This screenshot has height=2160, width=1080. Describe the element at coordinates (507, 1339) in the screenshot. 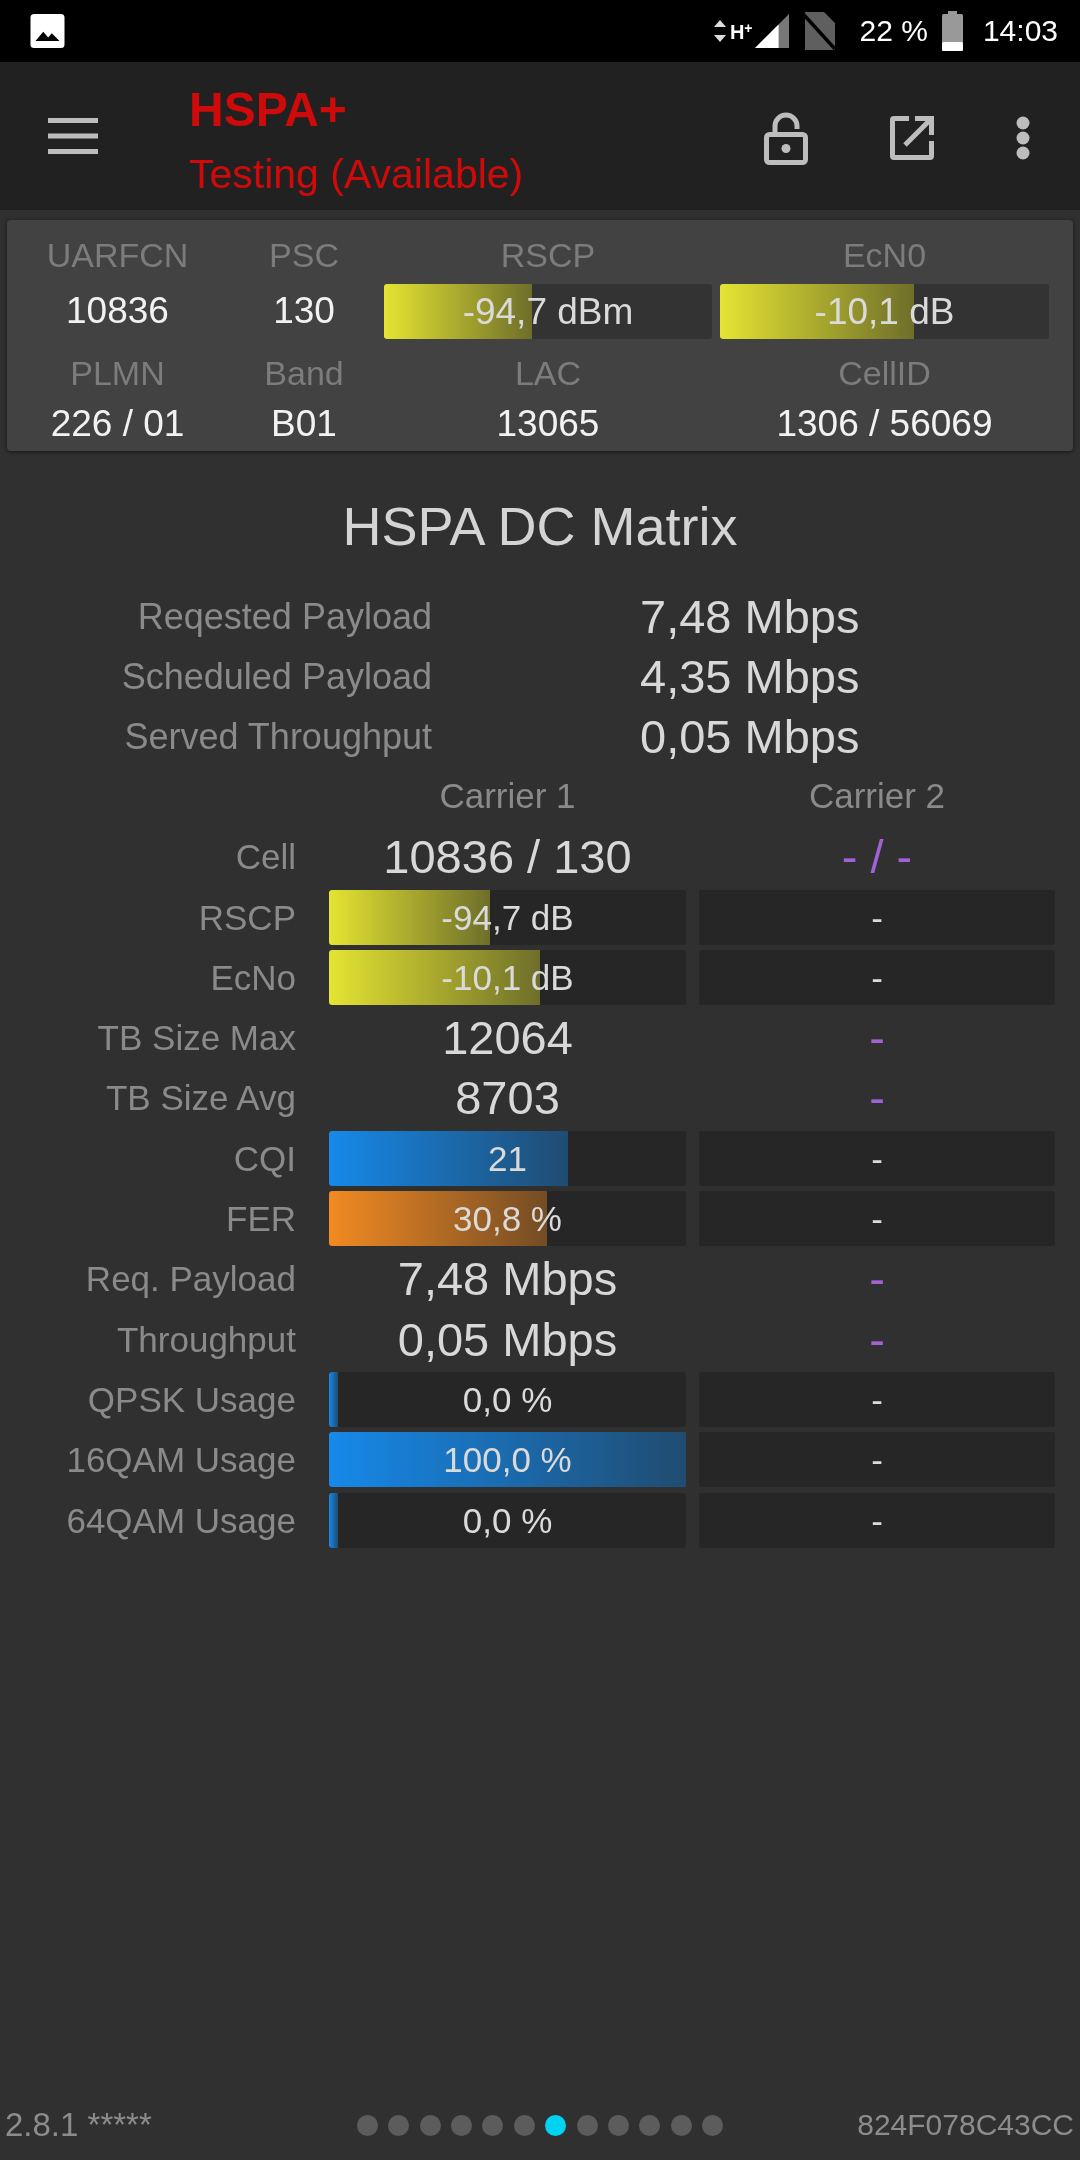

I see `cell-value: 0,05 Mbps` at that location.